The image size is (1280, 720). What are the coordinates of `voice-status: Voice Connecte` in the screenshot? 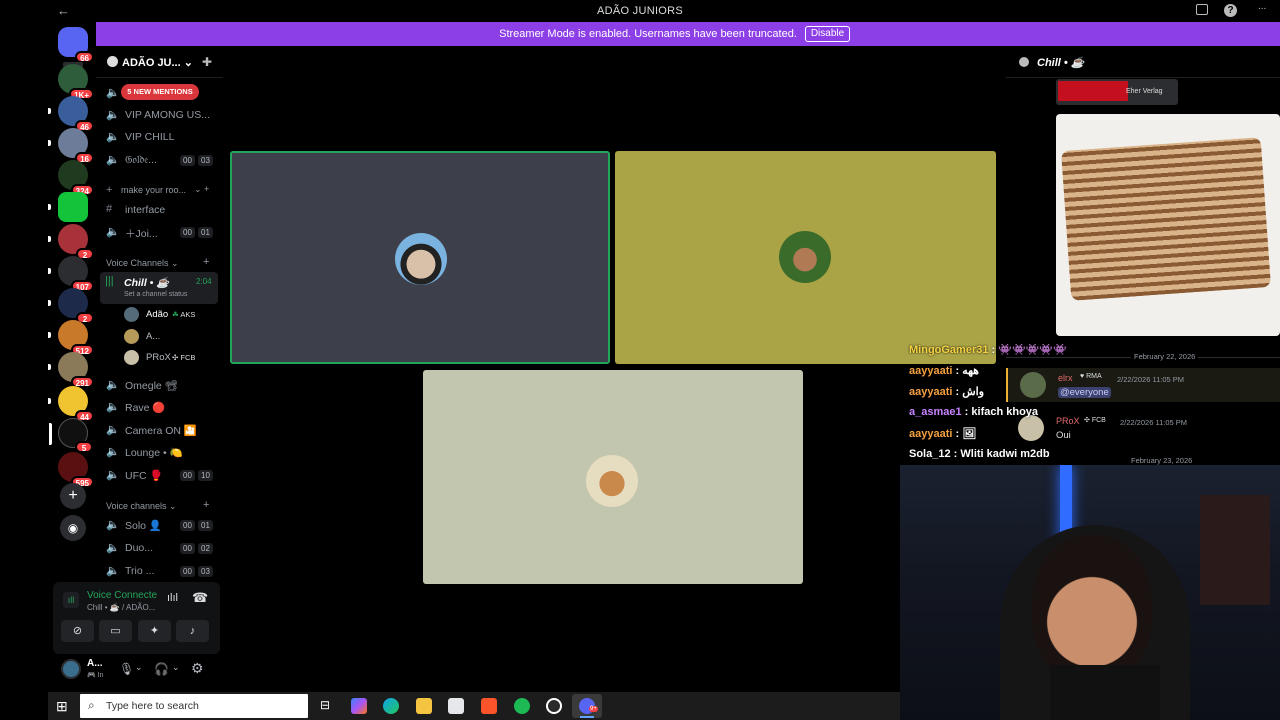 It's located at (122, 595).